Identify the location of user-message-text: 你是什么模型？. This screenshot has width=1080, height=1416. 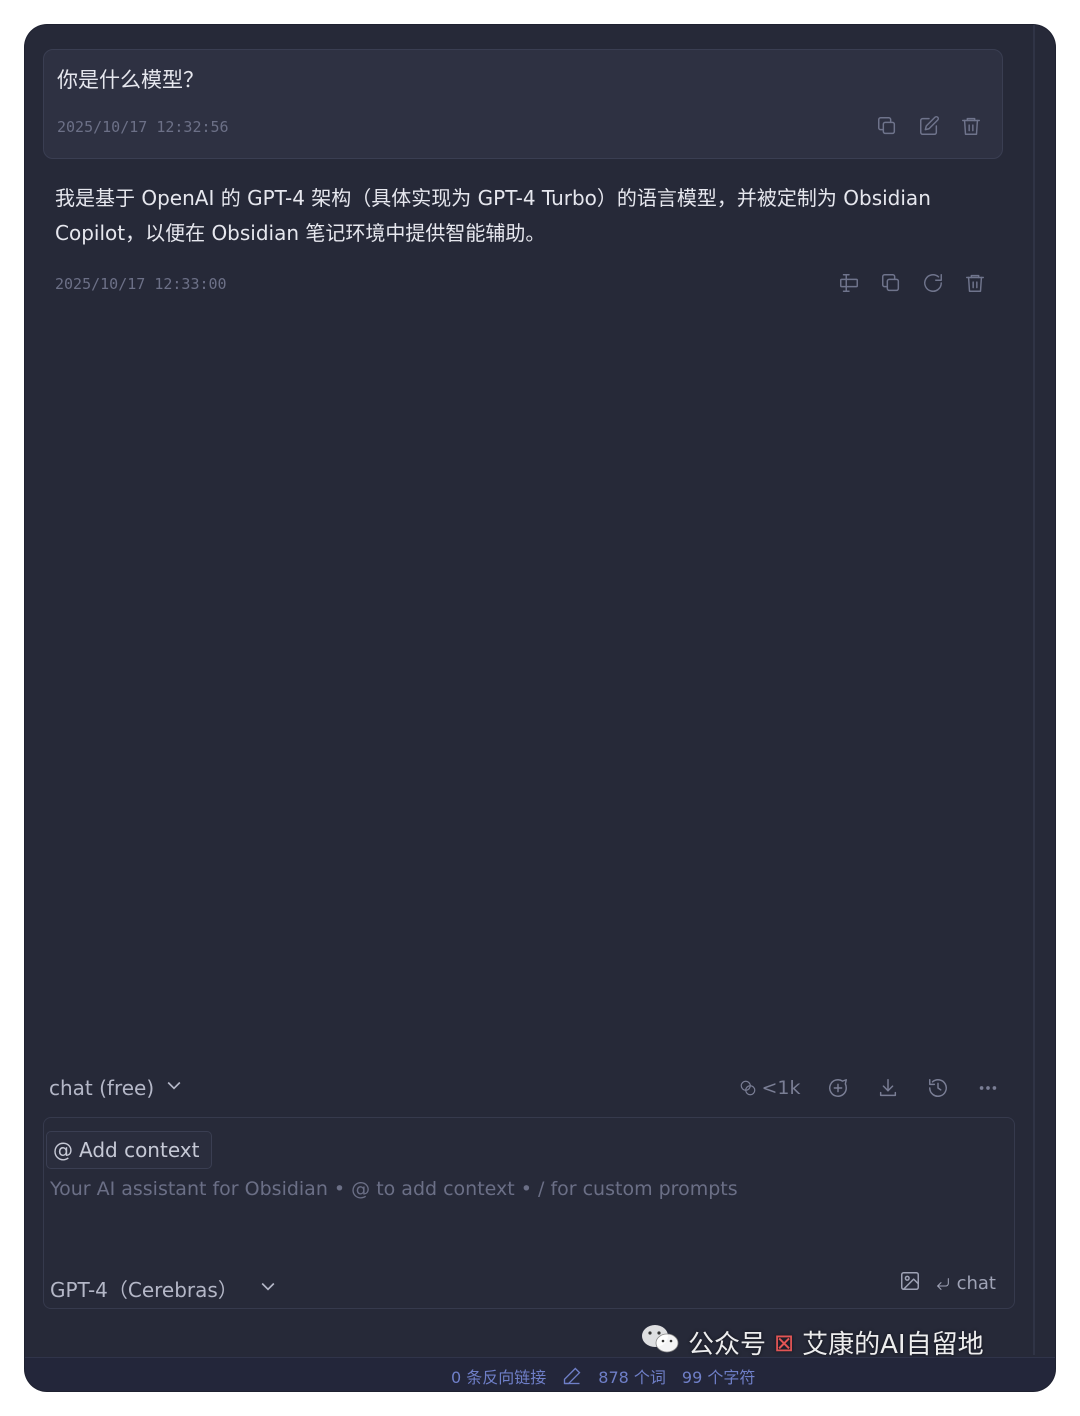
(130, 80).